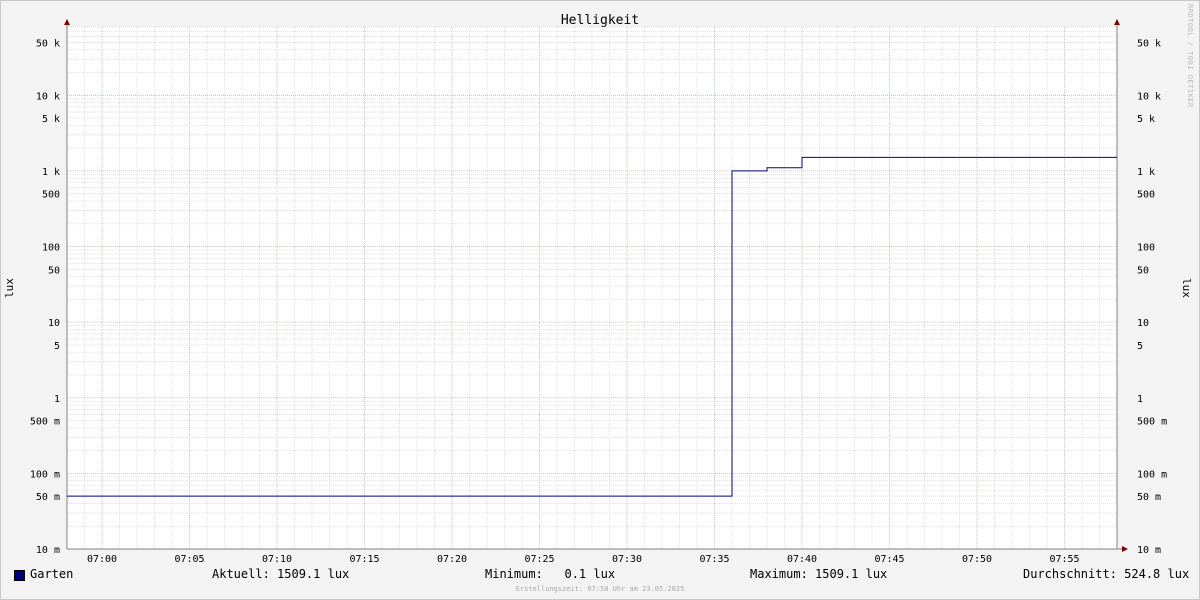  Describe the element at coordinates (819, 574) in the screenshot. I see `legend-maximum: Maximum: 1509.1 lux` at that location.